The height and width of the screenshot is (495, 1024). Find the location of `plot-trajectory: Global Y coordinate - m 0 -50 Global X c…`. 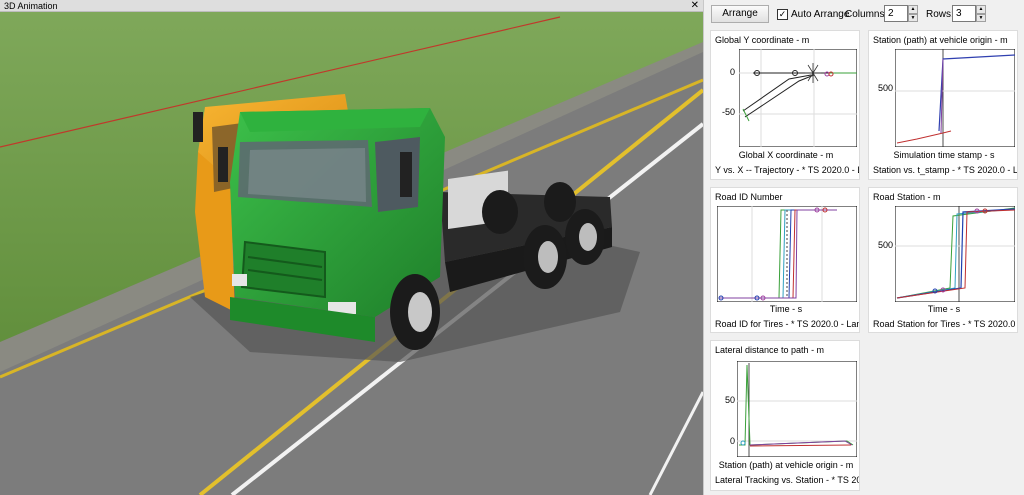

plot-trajectory: Global Y coordinate - m 0 -50 Global X c… is located at coordinates (785, 105).